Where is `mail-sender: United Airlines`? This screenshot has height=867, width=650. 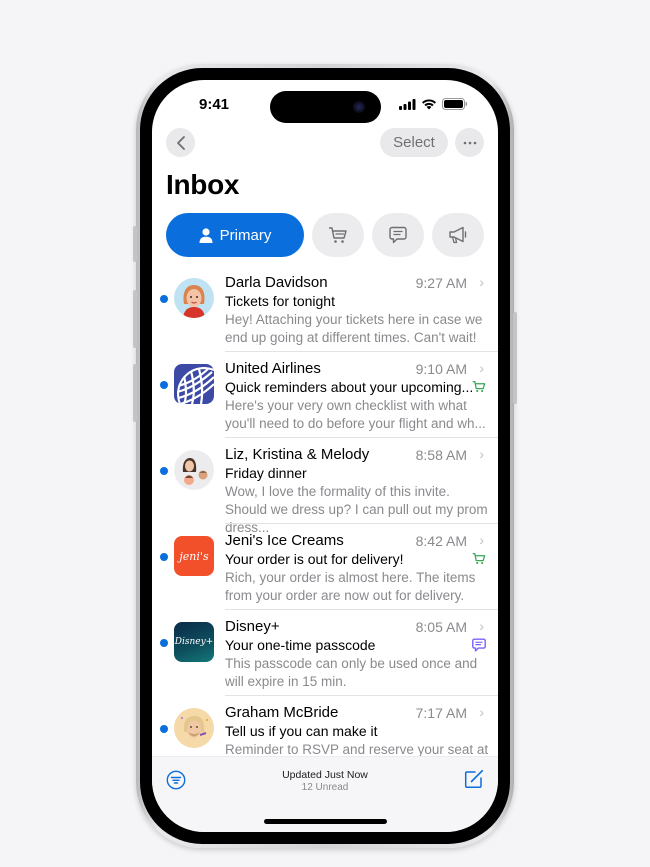
mail-sender: United Airlines is located at coordinates (273, 368).